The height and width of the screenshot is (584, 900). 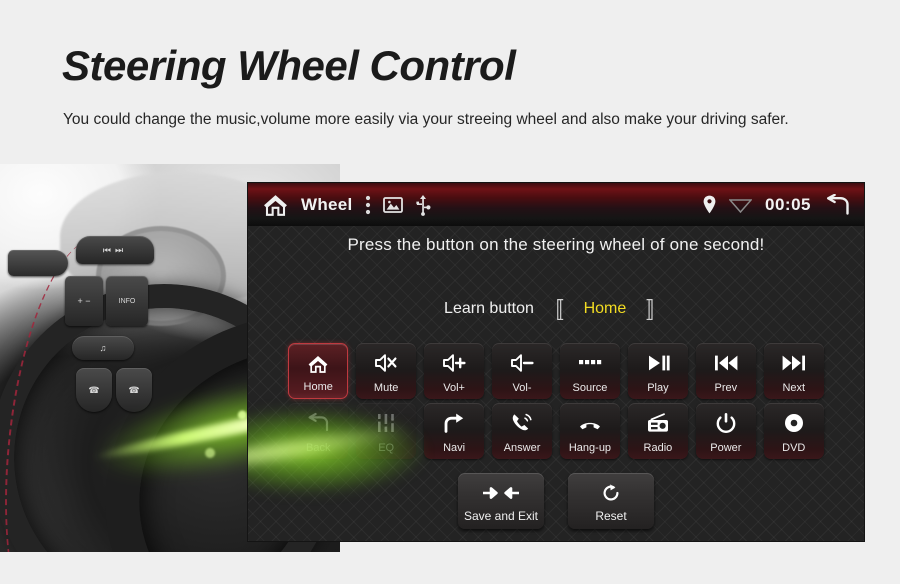 I want to click on status-bar-left: Wheel, so click(x=339, y=205).